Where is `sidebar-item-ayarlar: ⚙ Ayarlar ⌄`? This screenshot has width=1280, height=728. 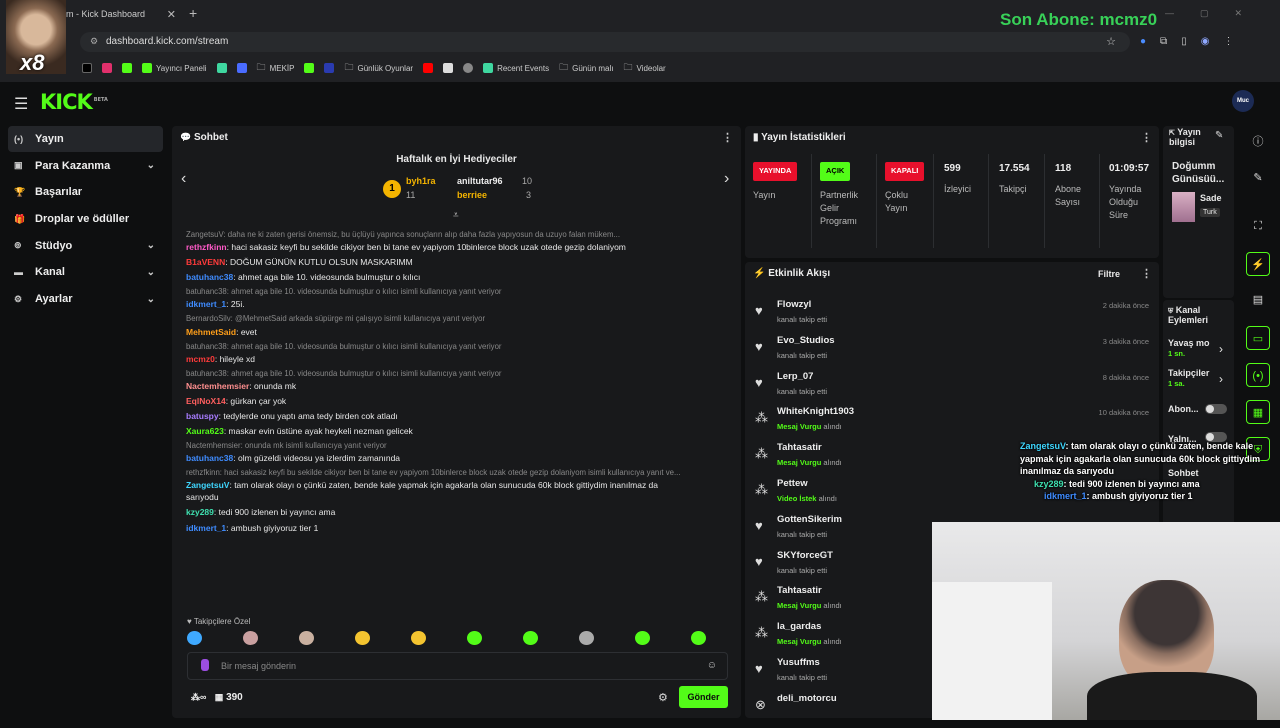
sidebar-item-ayarlar: ⚙ Ayarlar ⌄ is located at coordinates (81, 299).